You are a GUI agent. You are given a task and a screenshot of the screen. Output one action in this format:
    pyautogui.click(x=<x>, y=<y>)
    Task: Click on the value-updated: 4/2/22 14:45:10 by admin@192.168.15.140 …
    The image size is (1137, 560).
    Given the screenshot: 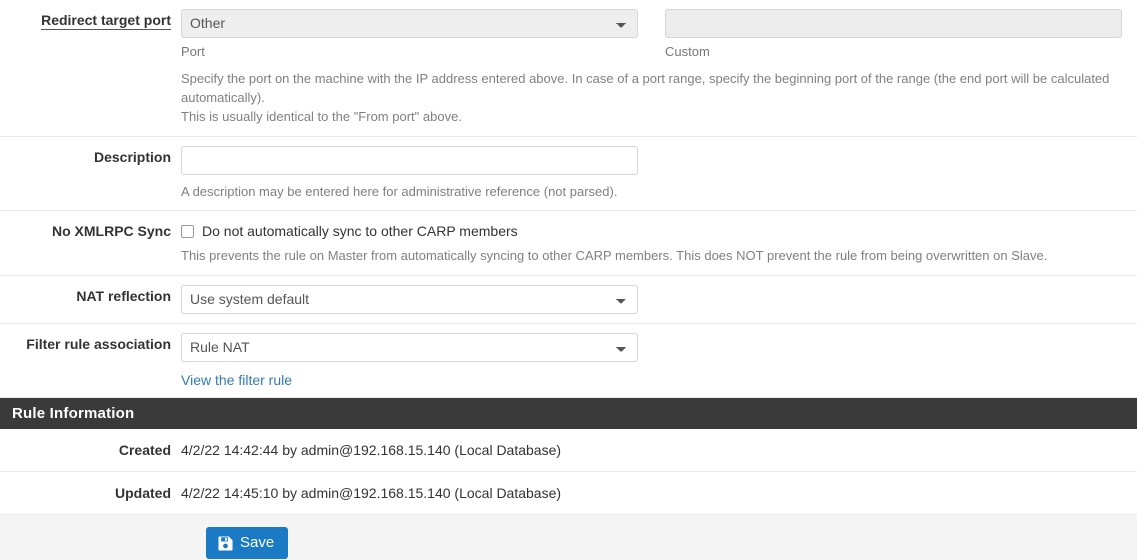 What is the action you would take?
    pyautogui.click(x=371, y=493)
    